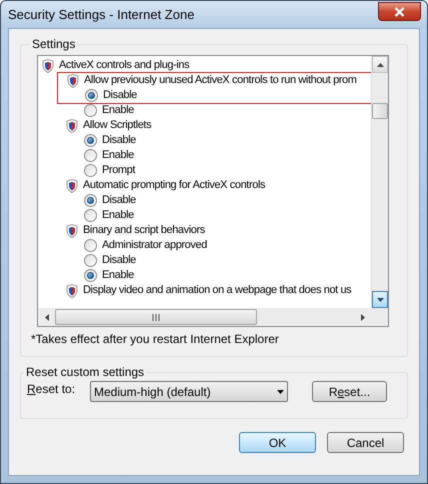 The width and height of the screenshot is (428, 484). What do you see at coordinates (117, 126) in the screenshot?
I see `setting-label: Allow Scriptlets` at bounding box center [117, 126].